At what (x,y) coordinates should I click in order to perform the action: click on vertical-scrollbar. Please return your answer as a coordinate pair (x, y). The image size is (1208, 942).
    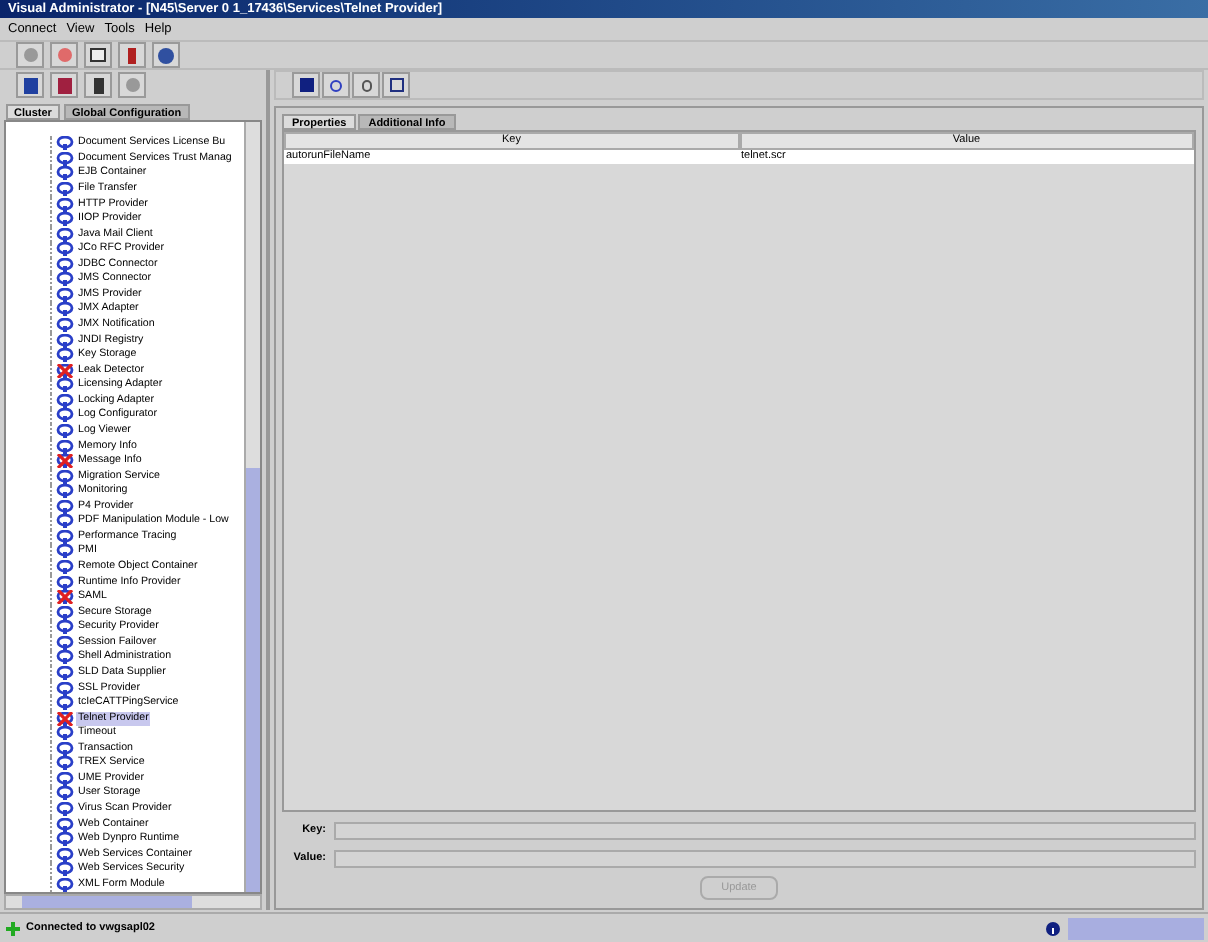
    Looking at the image, I should click on (252, 507).